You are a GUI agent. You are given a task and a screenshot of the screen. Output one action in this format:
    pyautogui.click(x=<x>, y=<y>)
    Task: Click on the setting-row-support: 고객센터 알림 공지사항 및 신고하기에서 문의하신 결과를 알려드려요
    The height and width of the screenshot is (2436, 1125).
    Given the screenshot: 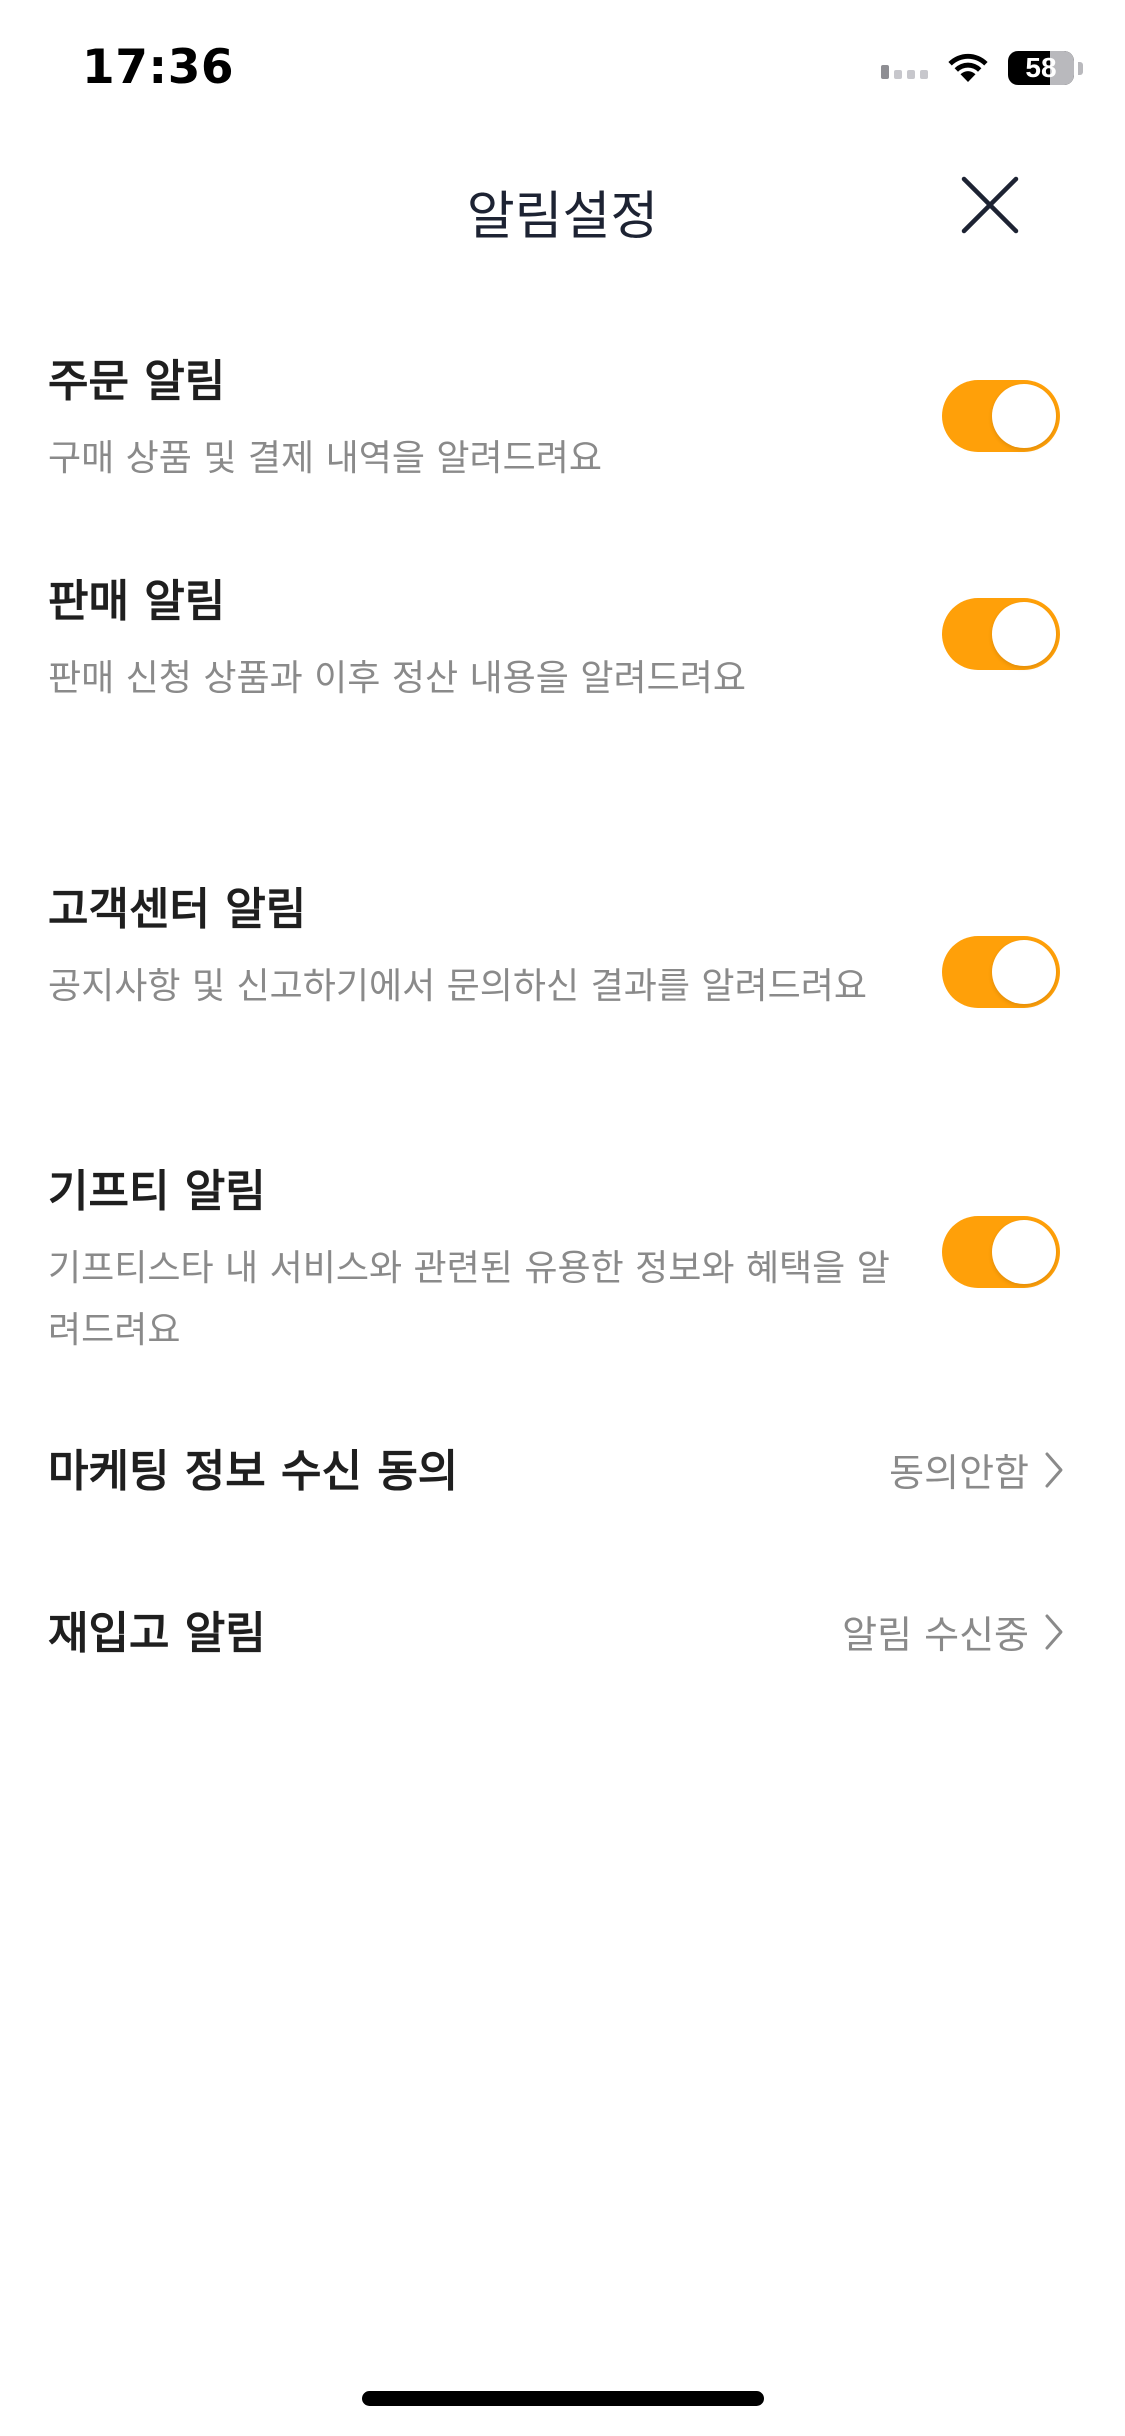 What is the action you would take?
    pyautogui.click(x=562, y=980)
    